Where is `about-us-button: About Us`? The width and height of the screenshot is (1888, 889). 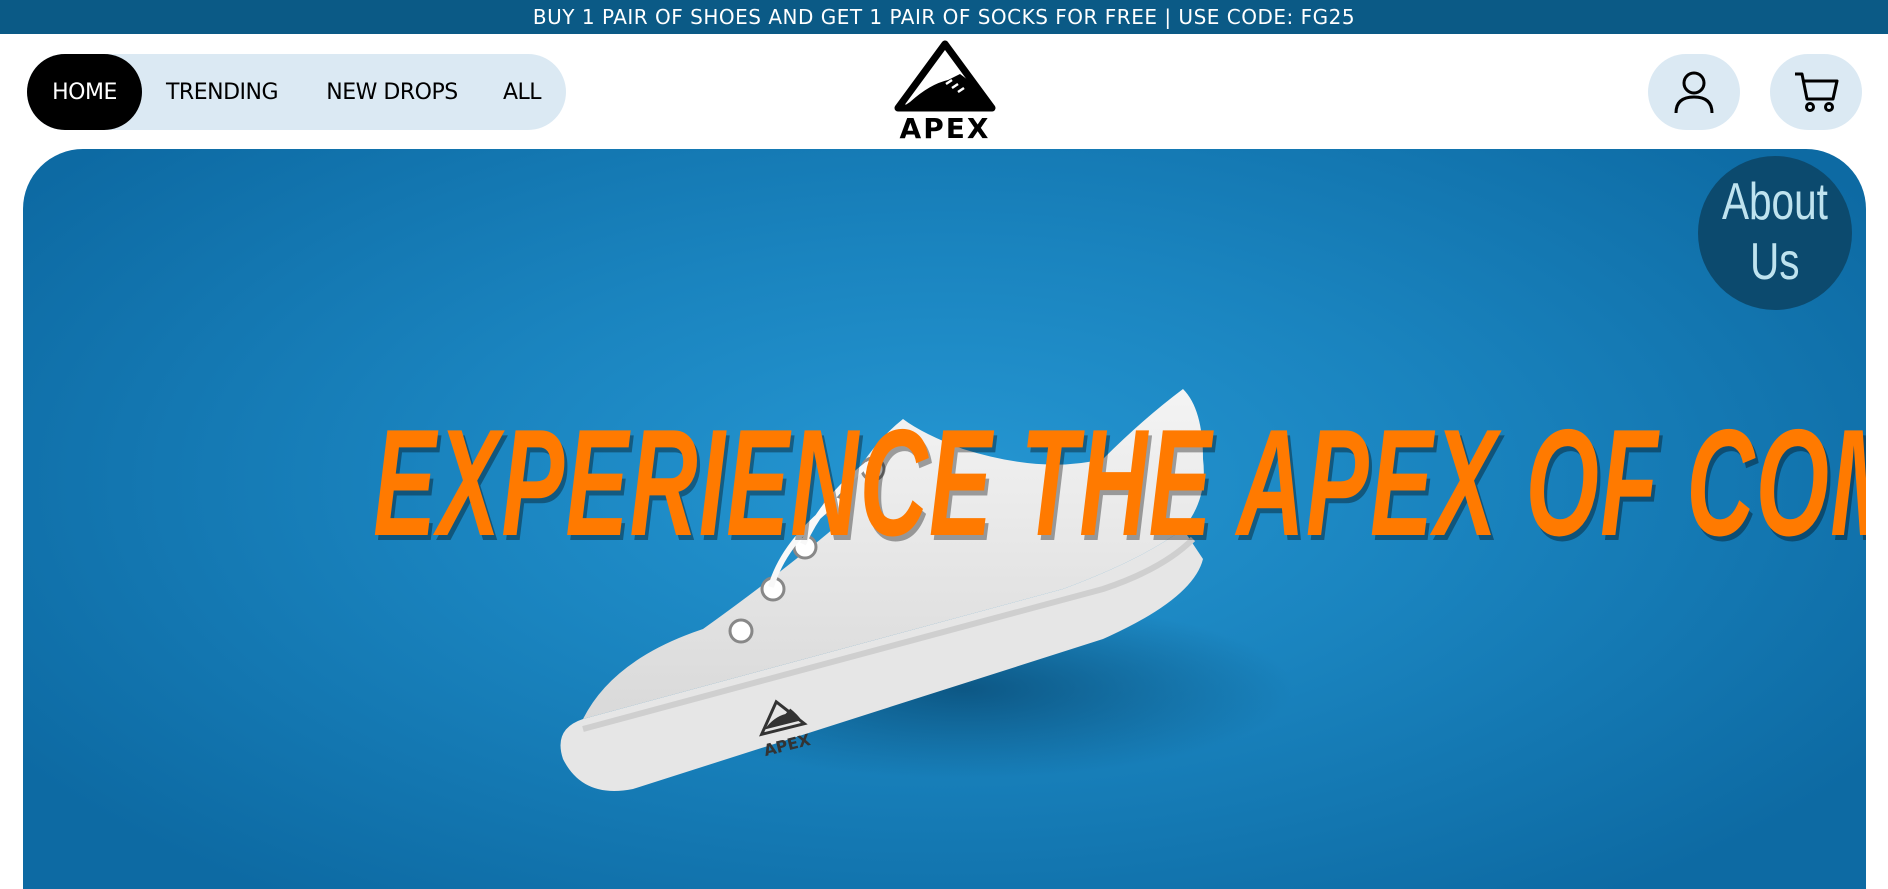
about-us-button: About Us is located at coordinates (1775, 233).